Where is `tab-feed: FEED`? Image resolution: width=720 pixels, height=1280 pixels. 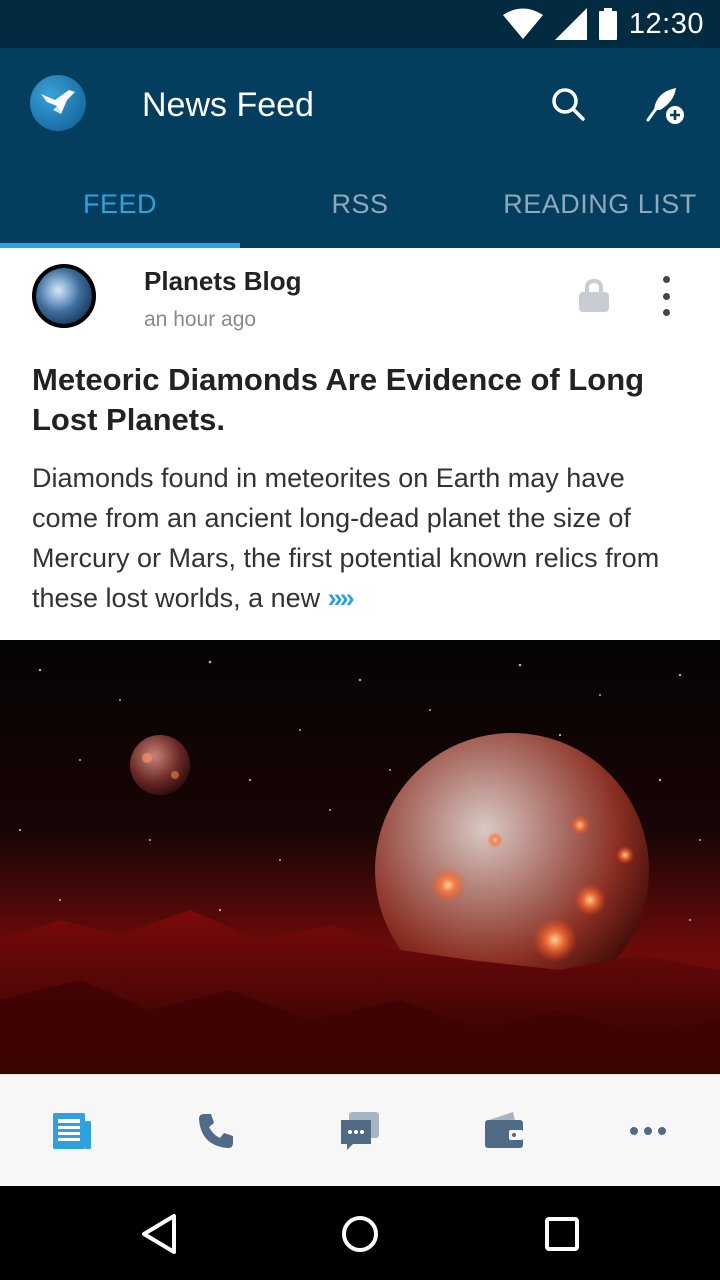 tab-feed: FEED is located at coordinates (120, 204).